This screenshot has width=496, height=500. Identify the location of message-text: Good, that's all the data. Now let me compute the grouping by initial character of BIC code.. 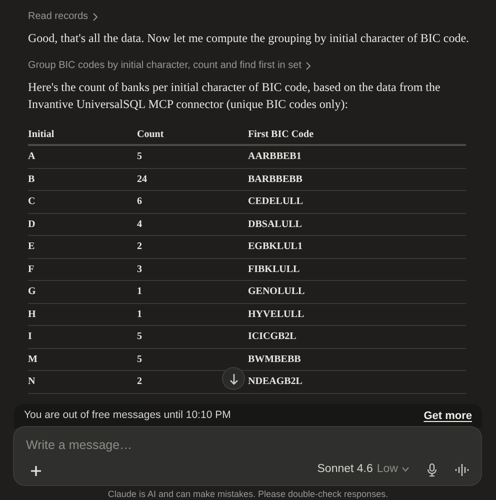
(249, 38).